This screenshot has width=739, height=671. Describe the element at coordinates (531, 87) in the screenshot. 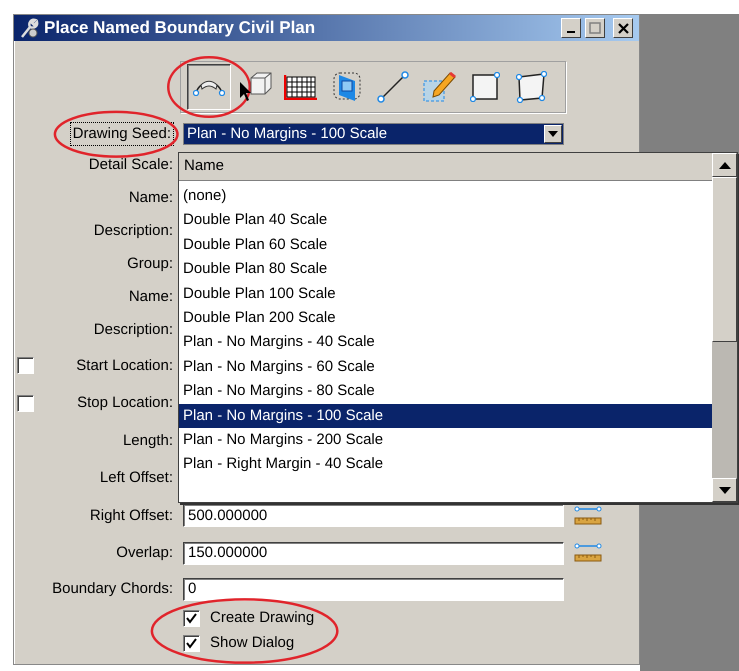

I see `quadrilateral-icon` at that location.